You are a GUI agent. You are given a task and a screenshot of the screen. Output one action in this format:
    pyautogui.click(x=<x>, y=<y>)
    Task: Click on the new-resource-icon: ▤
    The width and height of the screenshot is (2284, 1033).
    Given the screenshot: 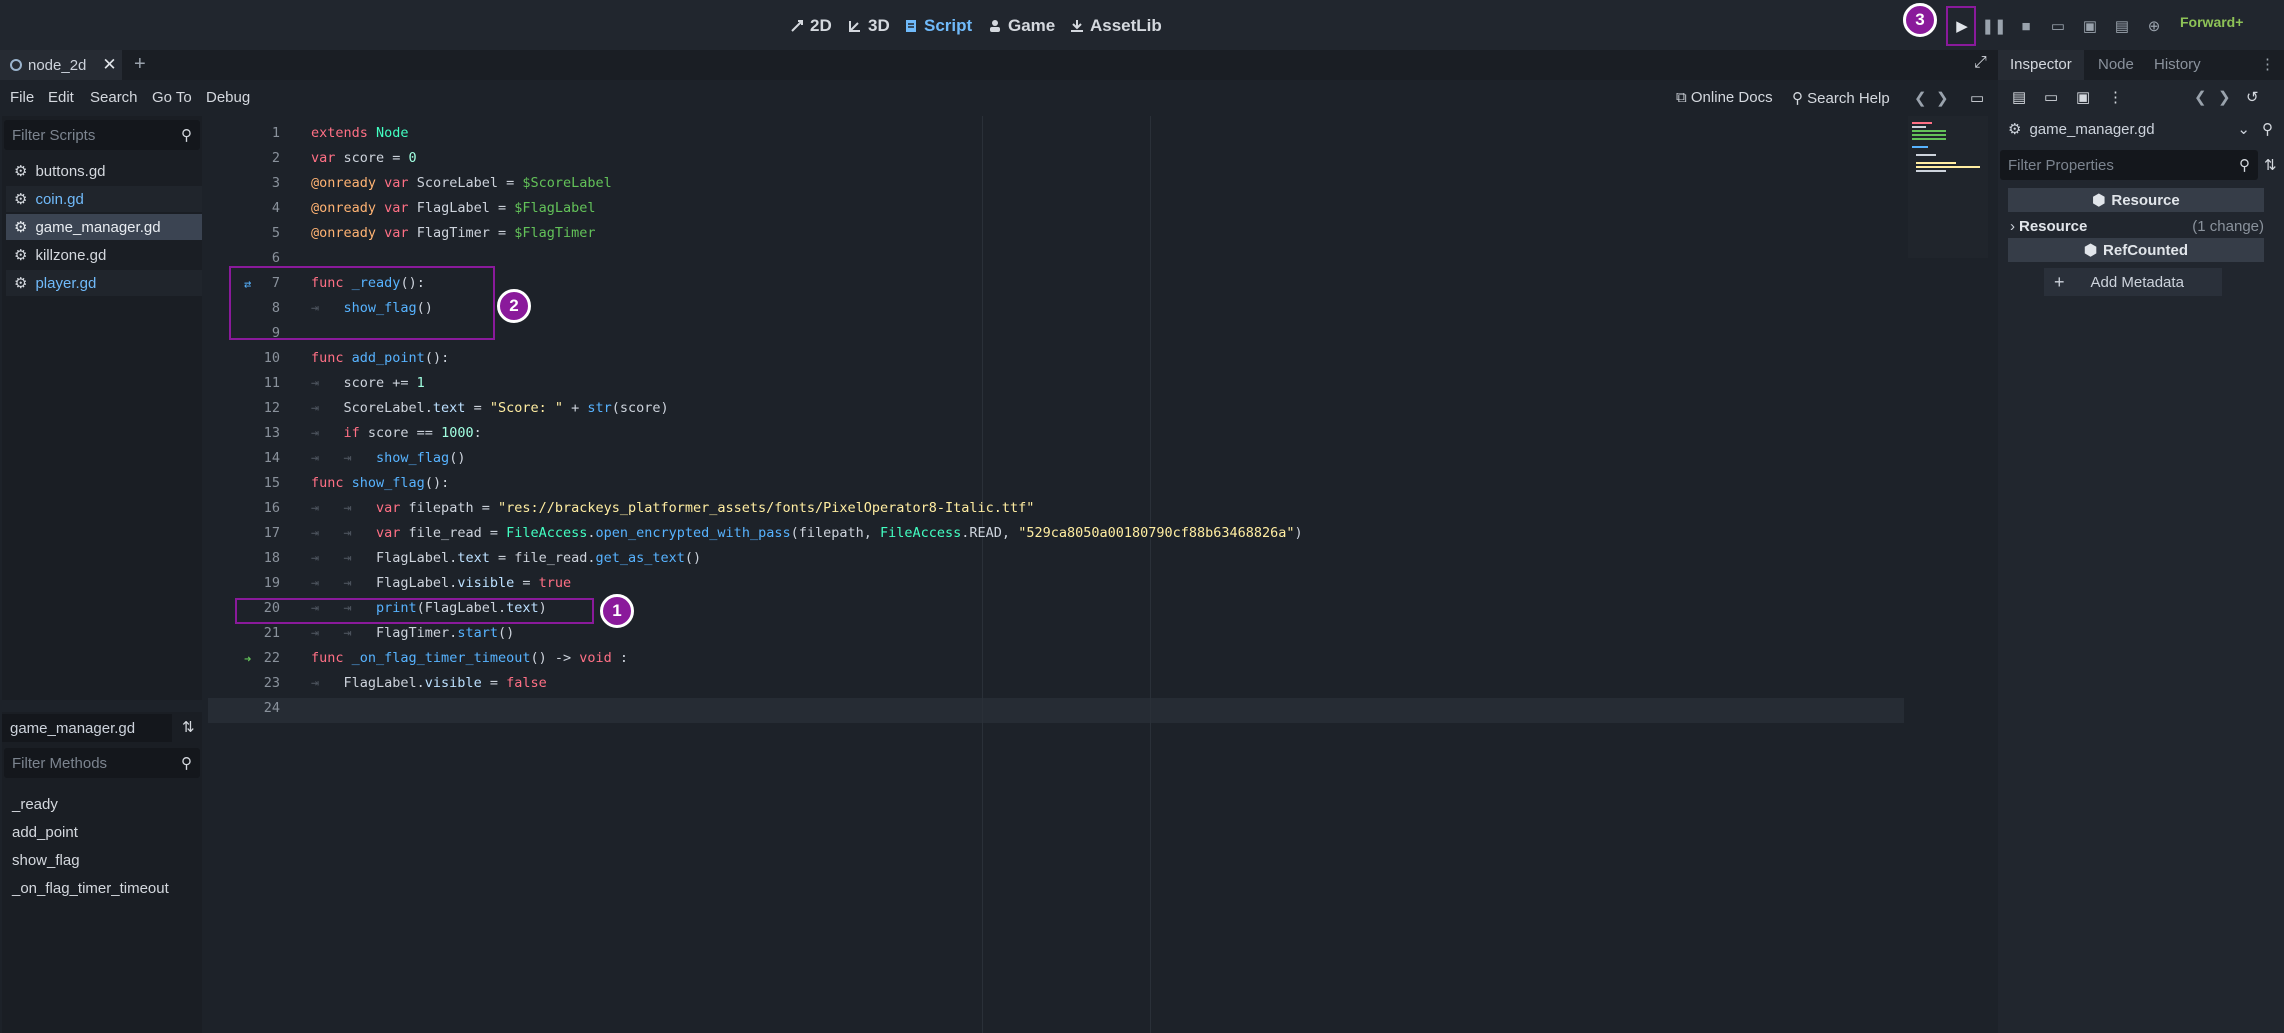 What is the action you would take?
    pyautogui.click(x=2019, y=97)
    